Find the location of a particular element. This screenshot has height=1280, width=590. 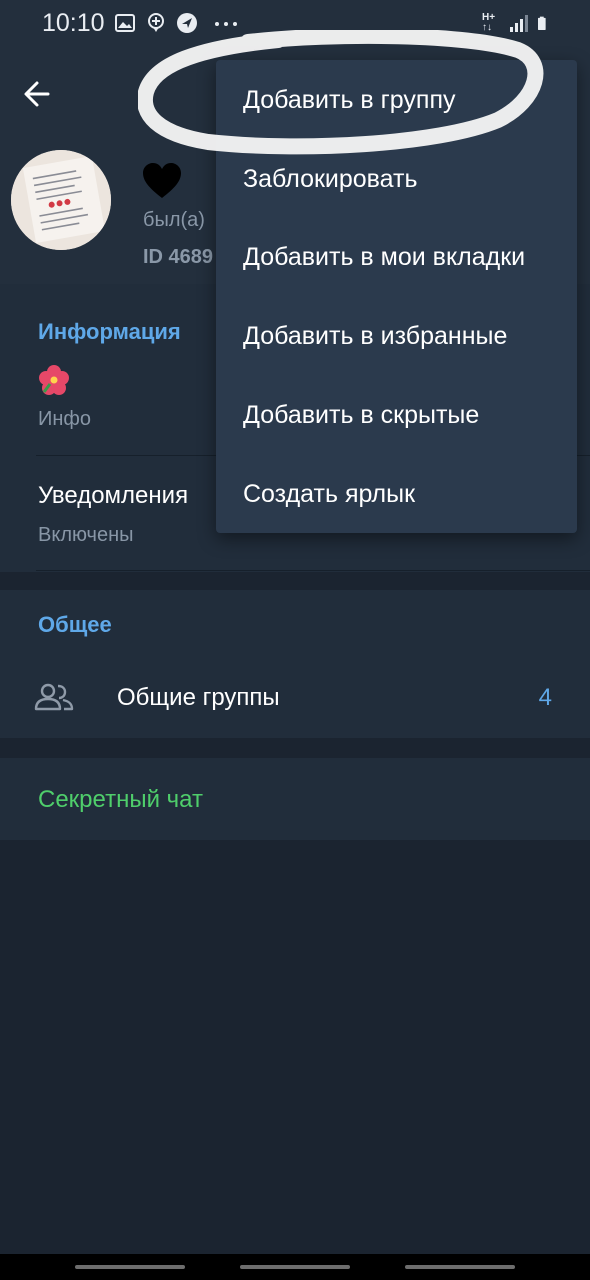

info-section-title: Информация is located at coordinates (109, 331).